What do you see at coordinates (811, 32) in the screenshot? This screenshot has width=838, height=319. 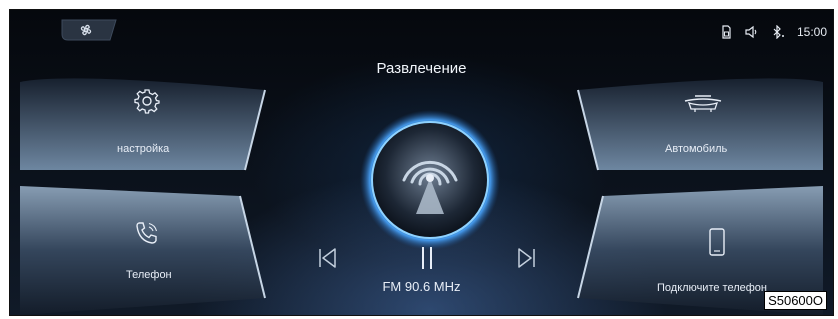 I see `clock: 15:00` at bounding box center [811, 32].